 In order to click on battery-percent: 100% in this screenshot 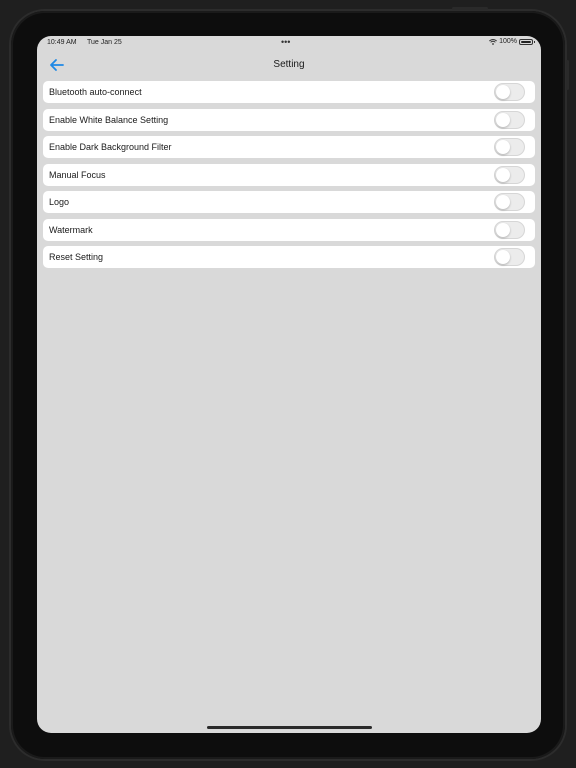, I will do `click(508, 41)`.